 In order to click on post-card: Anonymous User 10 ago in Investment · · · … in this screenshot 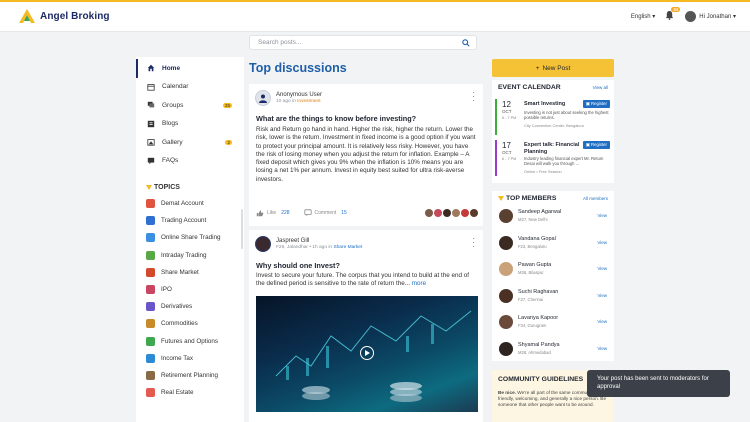, I will do `click(366, 155)`.